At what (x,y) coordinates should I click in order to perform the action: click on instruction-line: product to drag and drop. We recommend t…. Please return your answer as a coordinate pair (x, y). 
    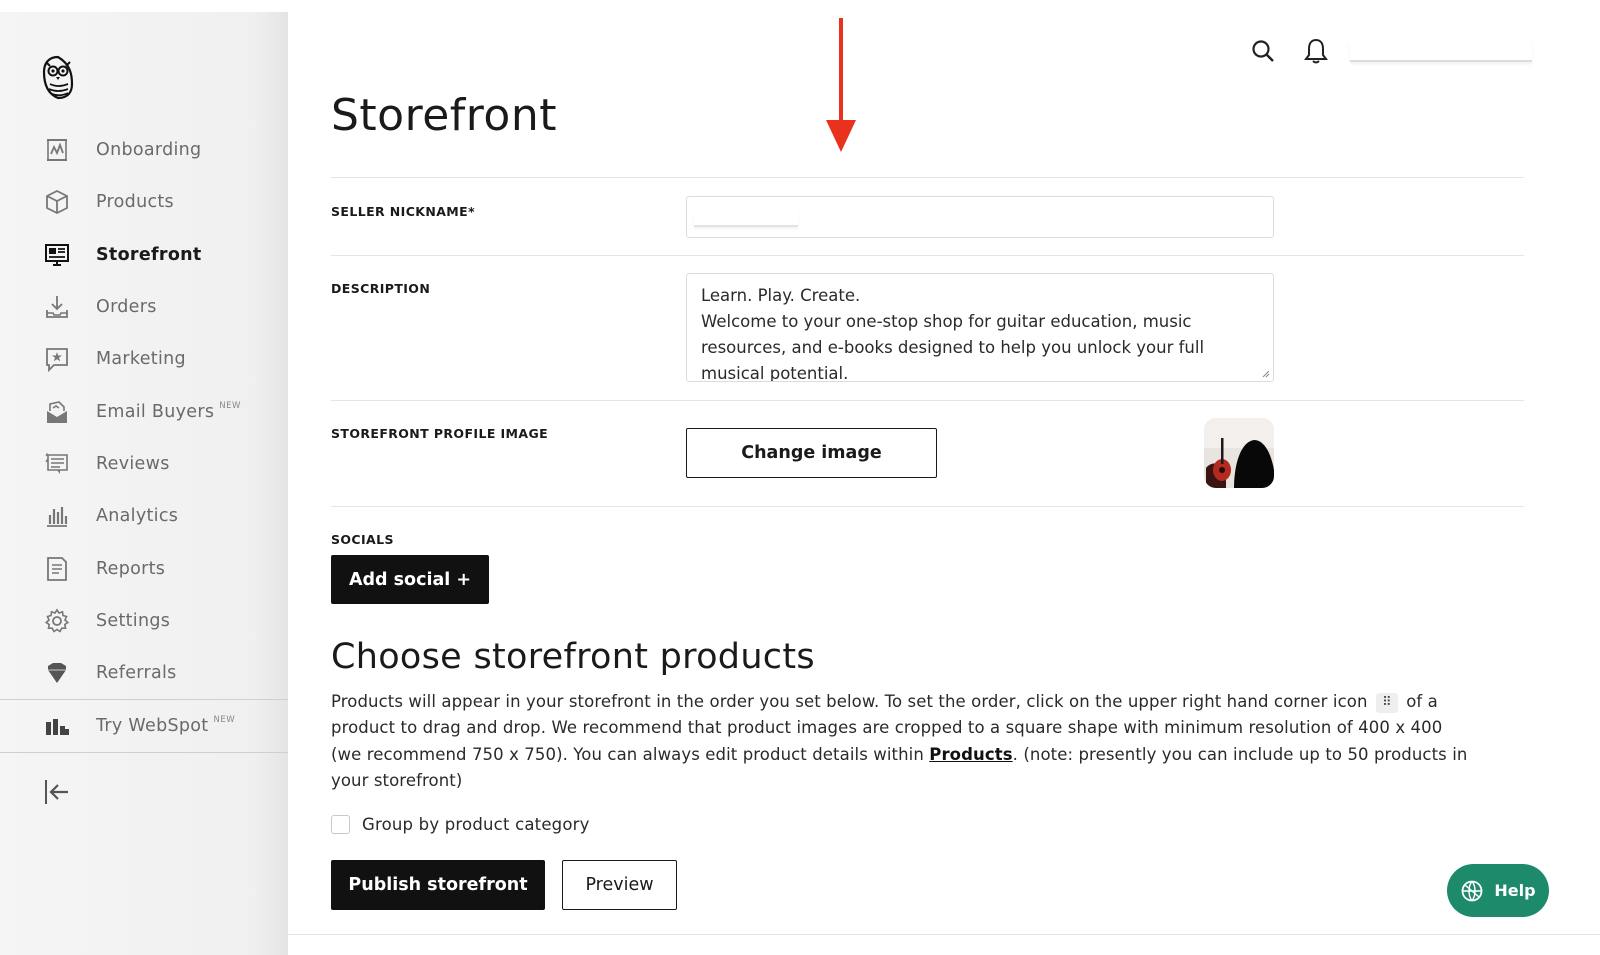
    Looking at the image, I should click on (887, 728).